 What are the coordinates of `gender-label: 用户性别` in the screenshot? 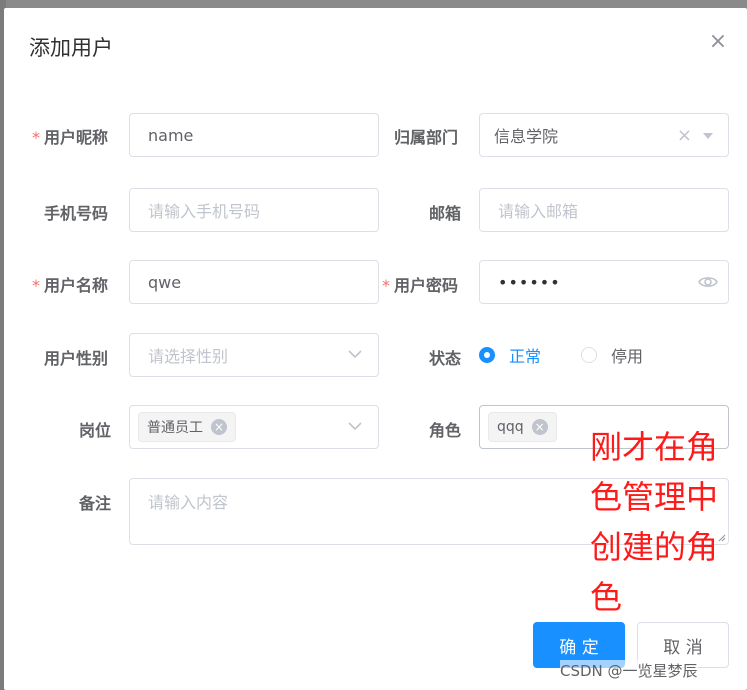 It's located at (76, 358).